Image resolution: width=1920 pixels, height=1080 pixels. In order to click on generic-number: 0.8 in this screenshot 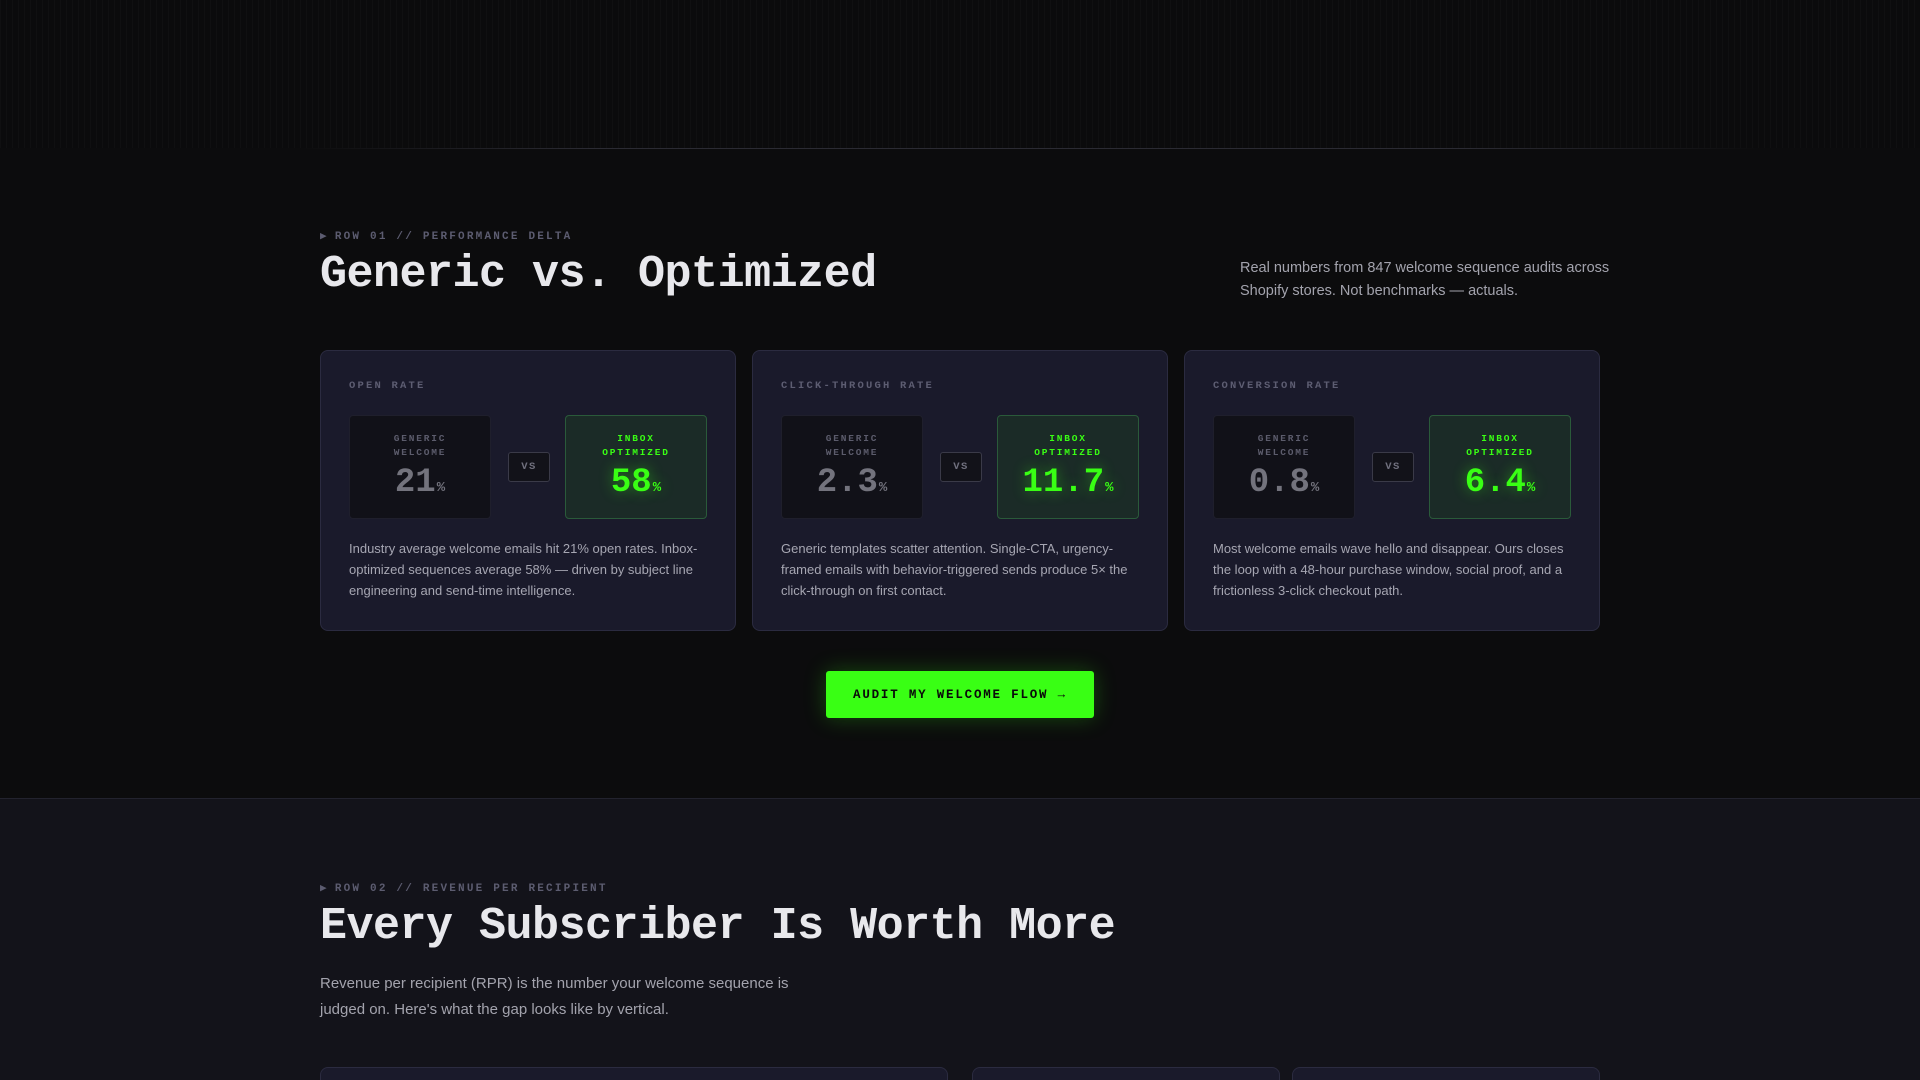, I will do `click(1279, 483)`.